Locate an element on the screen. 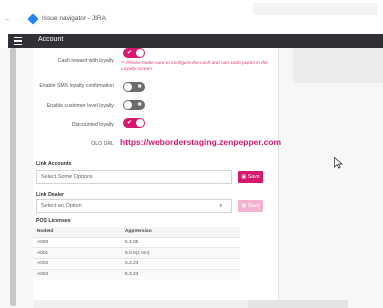  toggle-customer-level: ✖ is located at coordinates (134, 105).